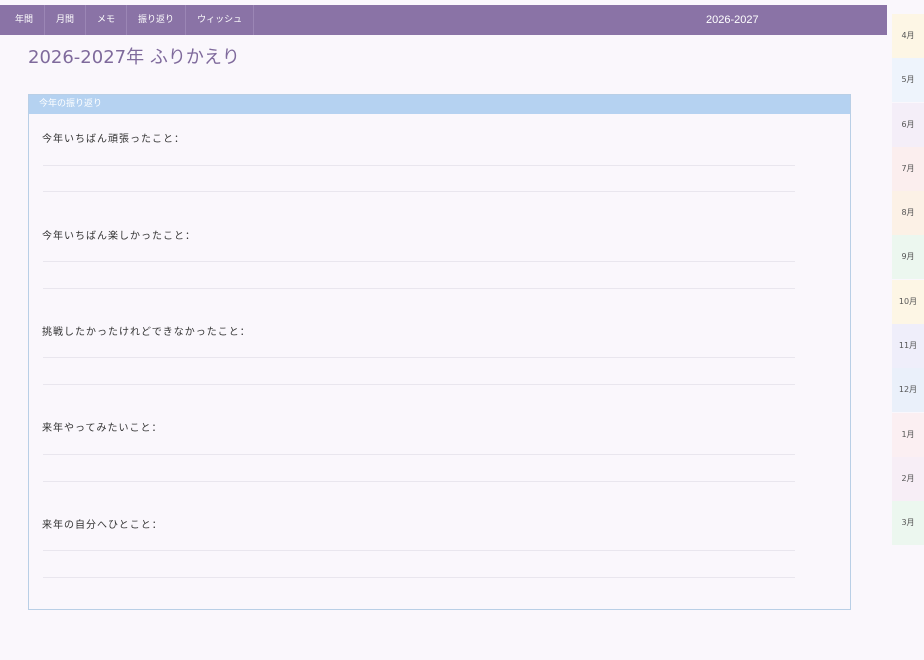 This screenshot has width=924, height=660. I want to click on nav-year-label: 2026-2027, so click(732, 20).